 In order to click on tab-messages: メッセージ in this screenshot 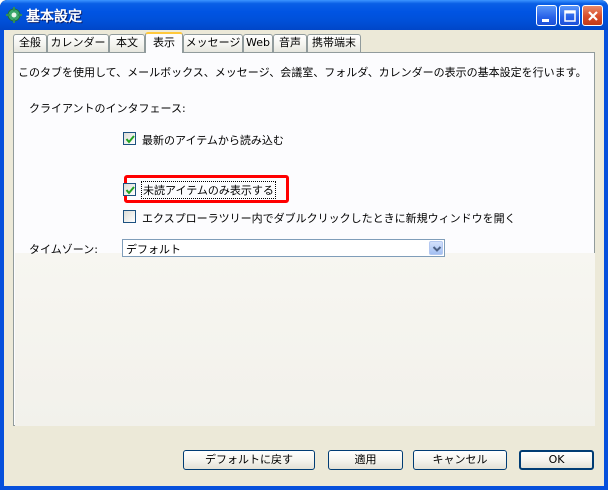, I will do `click(213, 43)`.